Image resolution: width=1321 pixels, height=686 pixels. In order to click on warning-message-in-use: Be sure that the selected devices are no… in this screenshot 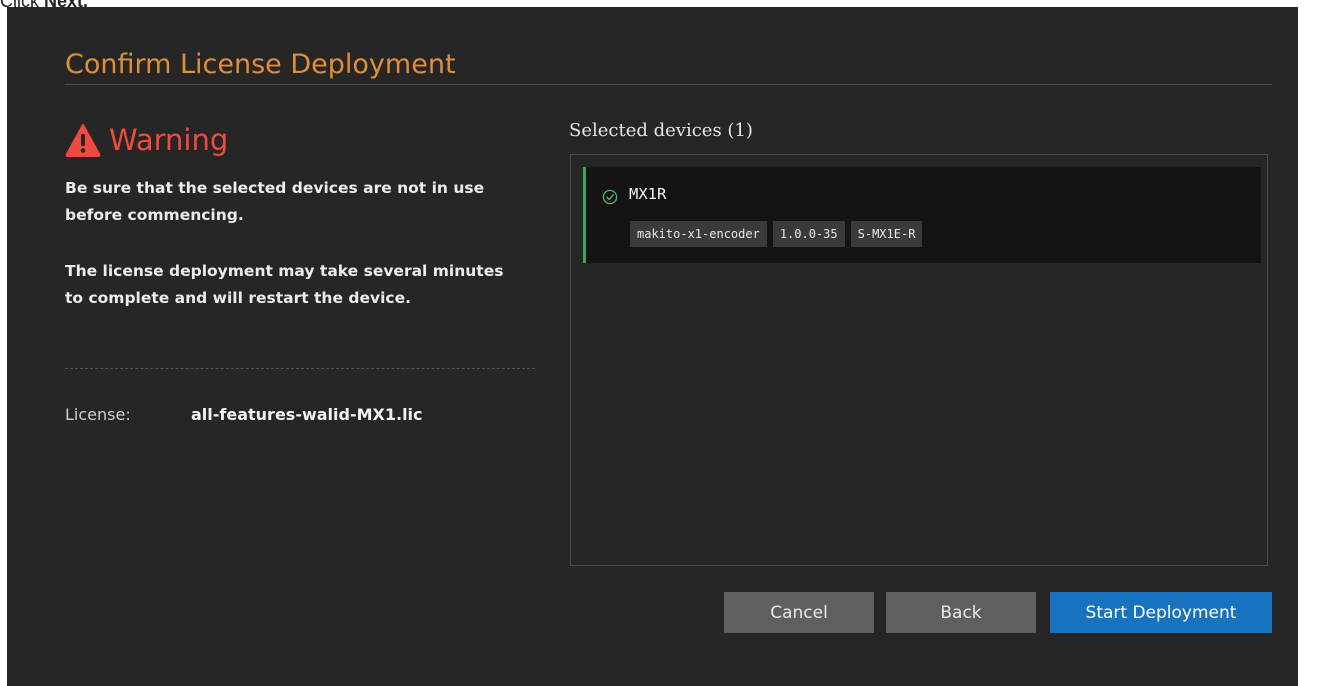, I will do `click(275, 201)`.